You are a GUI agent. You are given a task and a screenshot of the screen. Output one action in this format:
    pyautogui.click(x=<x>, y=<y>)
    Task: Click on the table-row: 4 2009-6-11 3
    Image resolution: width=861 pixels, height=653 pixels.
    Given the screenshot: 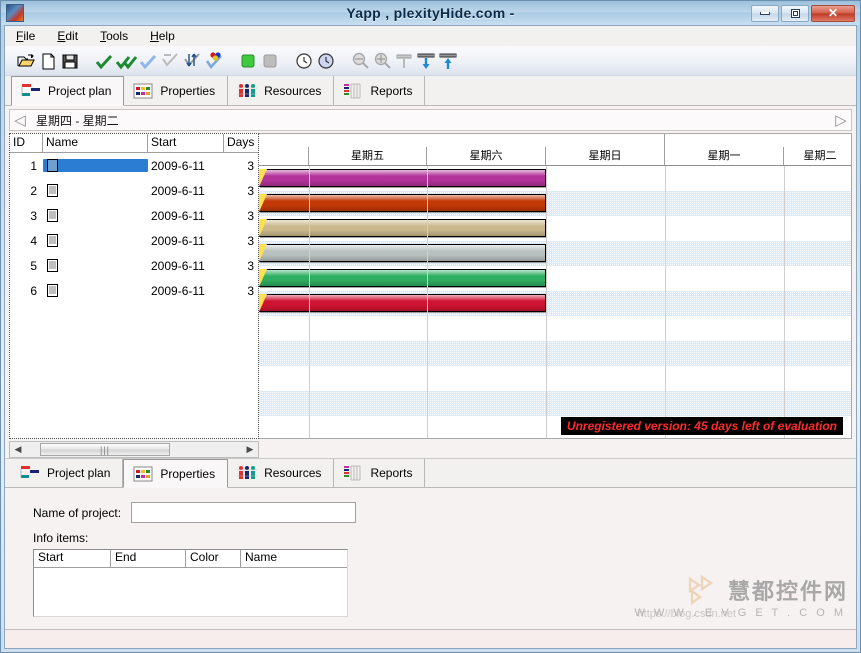 What is the action you would take?
    pyautogui.click(x=134, y=240)
    